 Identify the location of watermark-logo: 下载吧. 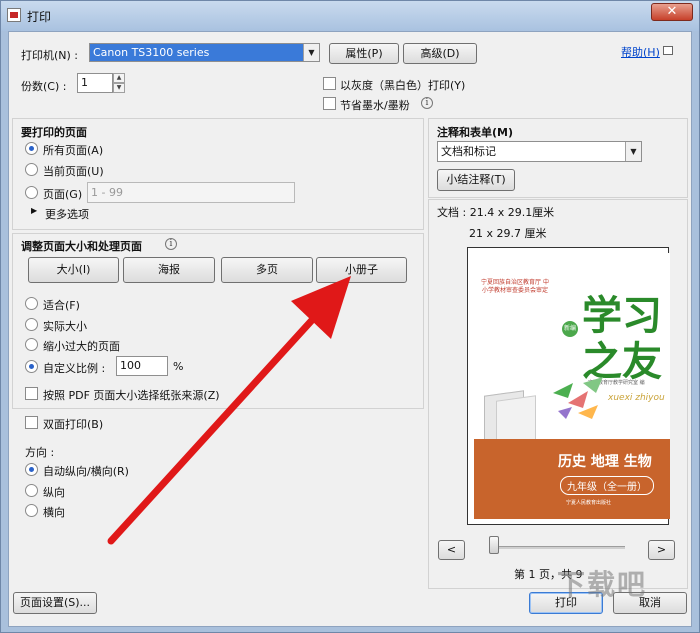
(602, 584).